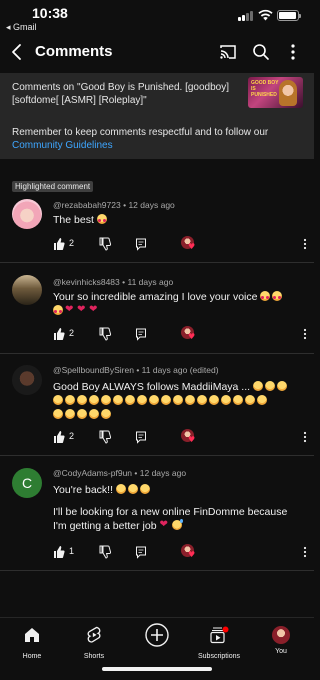  What do you see at coordinates (73, 220) in the screenshot?
I see `comment-text-content: The best` at bounding box center [73, 220].